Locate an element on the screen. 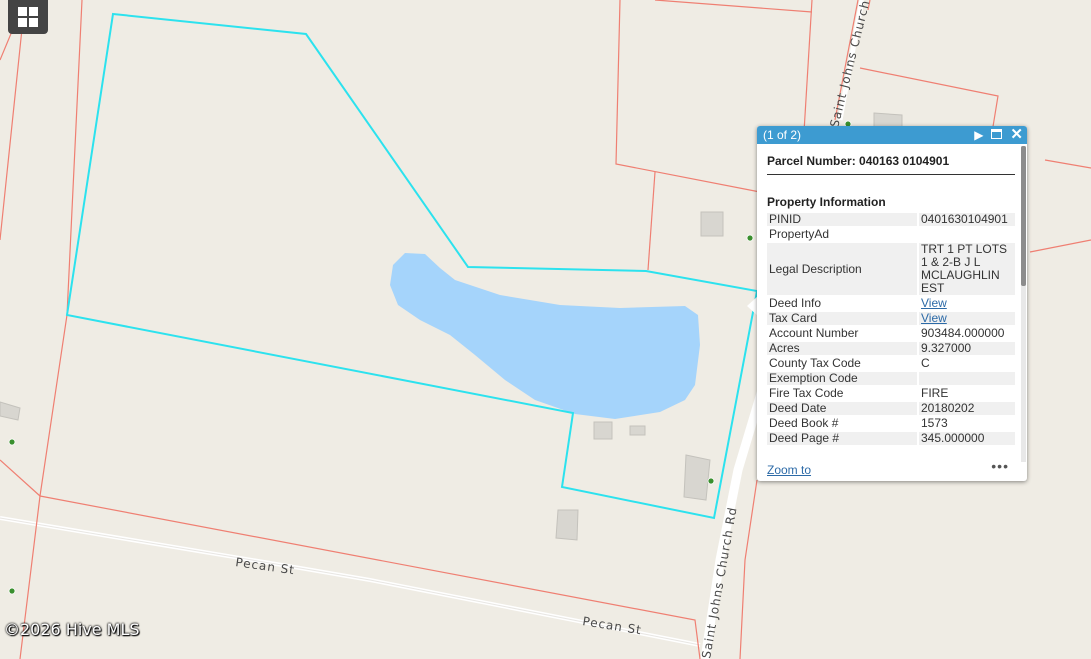 This screenshot has width=1091, height=659. table-row: Deed Info View is located at coordinates (891, 303).